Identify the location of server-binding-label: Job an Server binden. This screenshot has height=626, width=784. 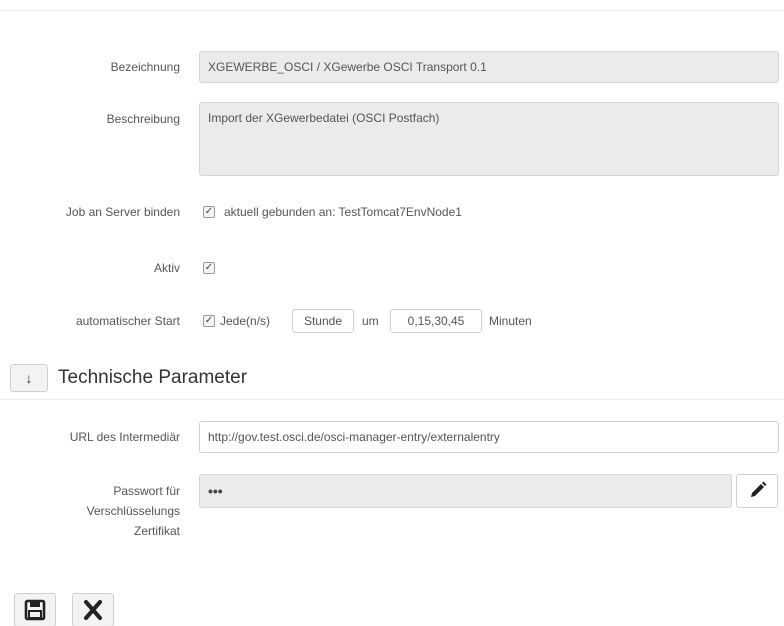
(122, 212).